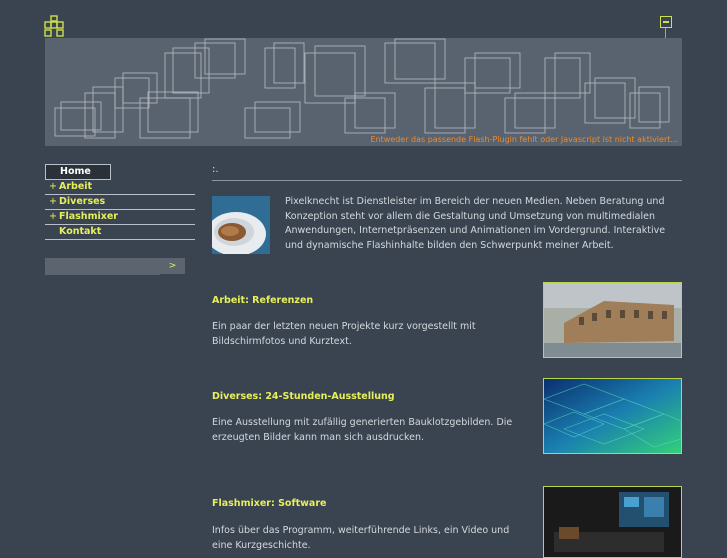  I want to click on nav-item-diverses: + Diverses, so click(120, 202).